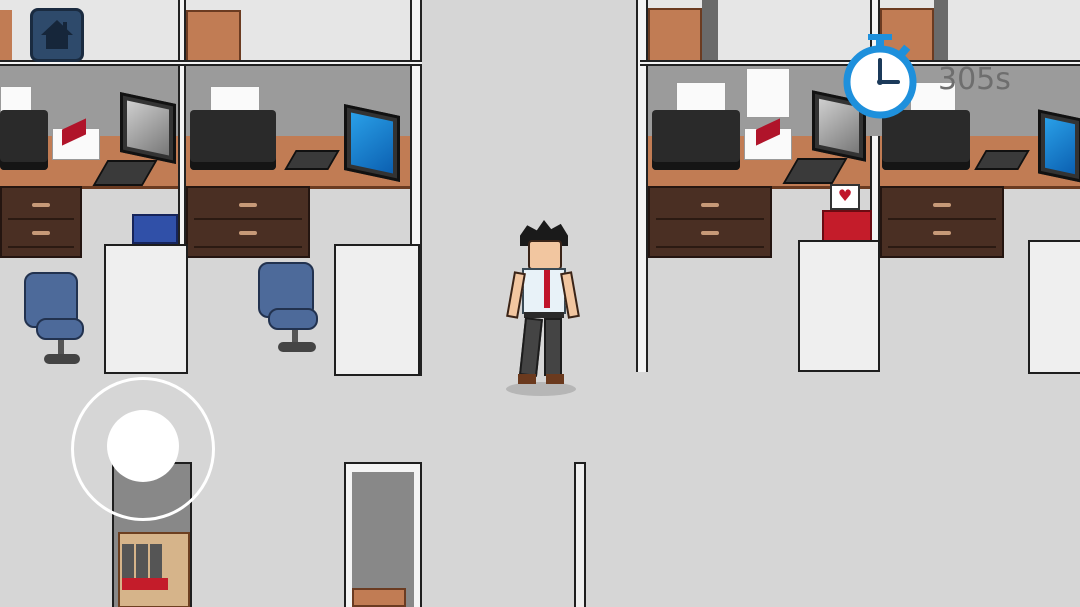 This screenshot has width=1080, height=607. Describe the element at coordinates (143, 446) in the screenshot. I see `joystick-thumb` at that location.